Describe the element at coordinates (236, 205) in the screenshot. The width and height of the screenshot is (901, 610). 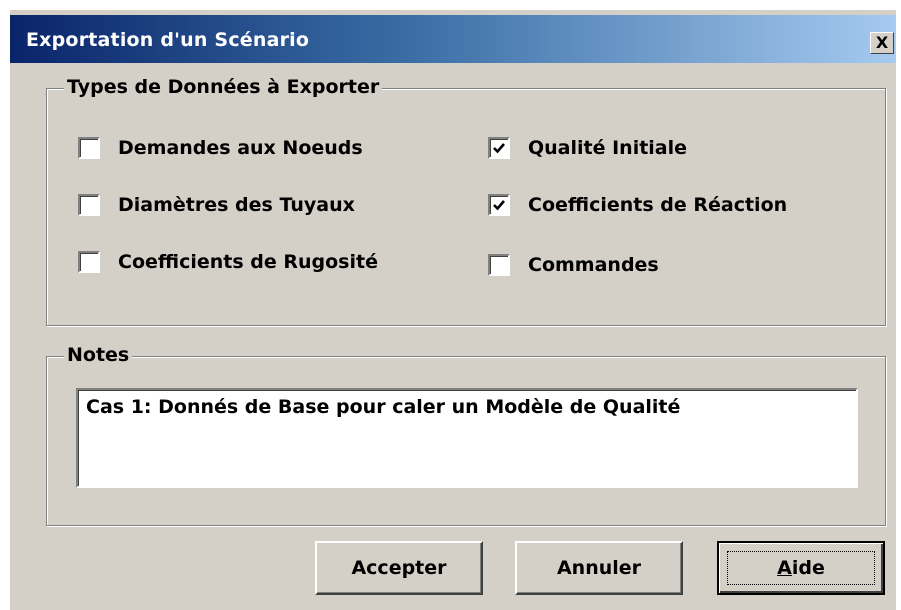
I see `option-label: Diamètres des Tuyaux` at that location.